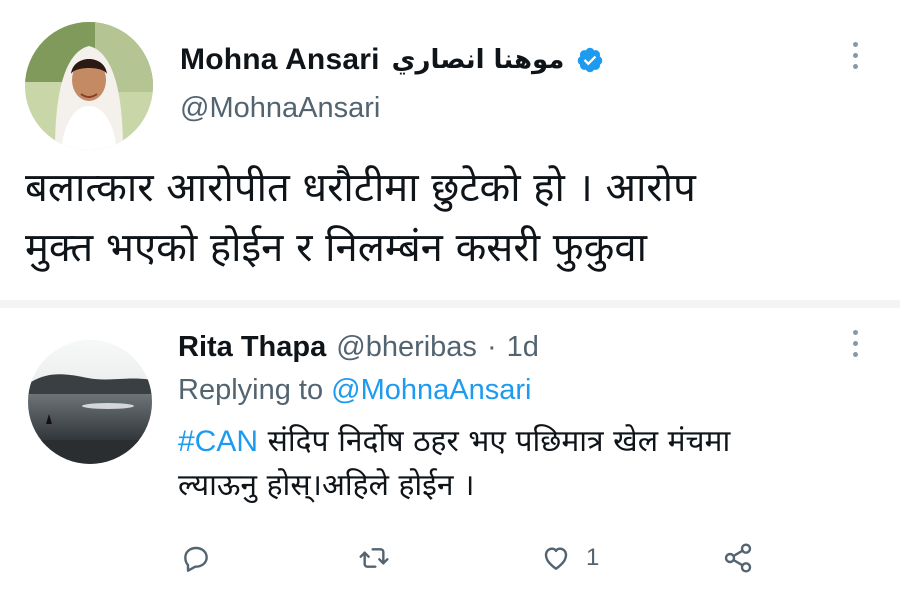 This screenshot has width=900, height=600. What do you see at coordinates (251, 390) in the screenshot?
I see `replying-to-label: Replying to` at bounding box center [251, 390].